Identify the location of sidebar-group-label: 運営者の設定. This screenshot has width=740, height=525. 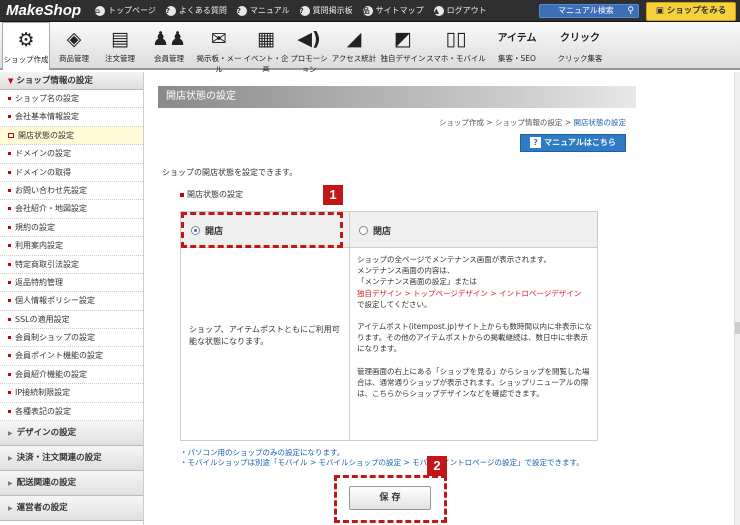
(42, 508).